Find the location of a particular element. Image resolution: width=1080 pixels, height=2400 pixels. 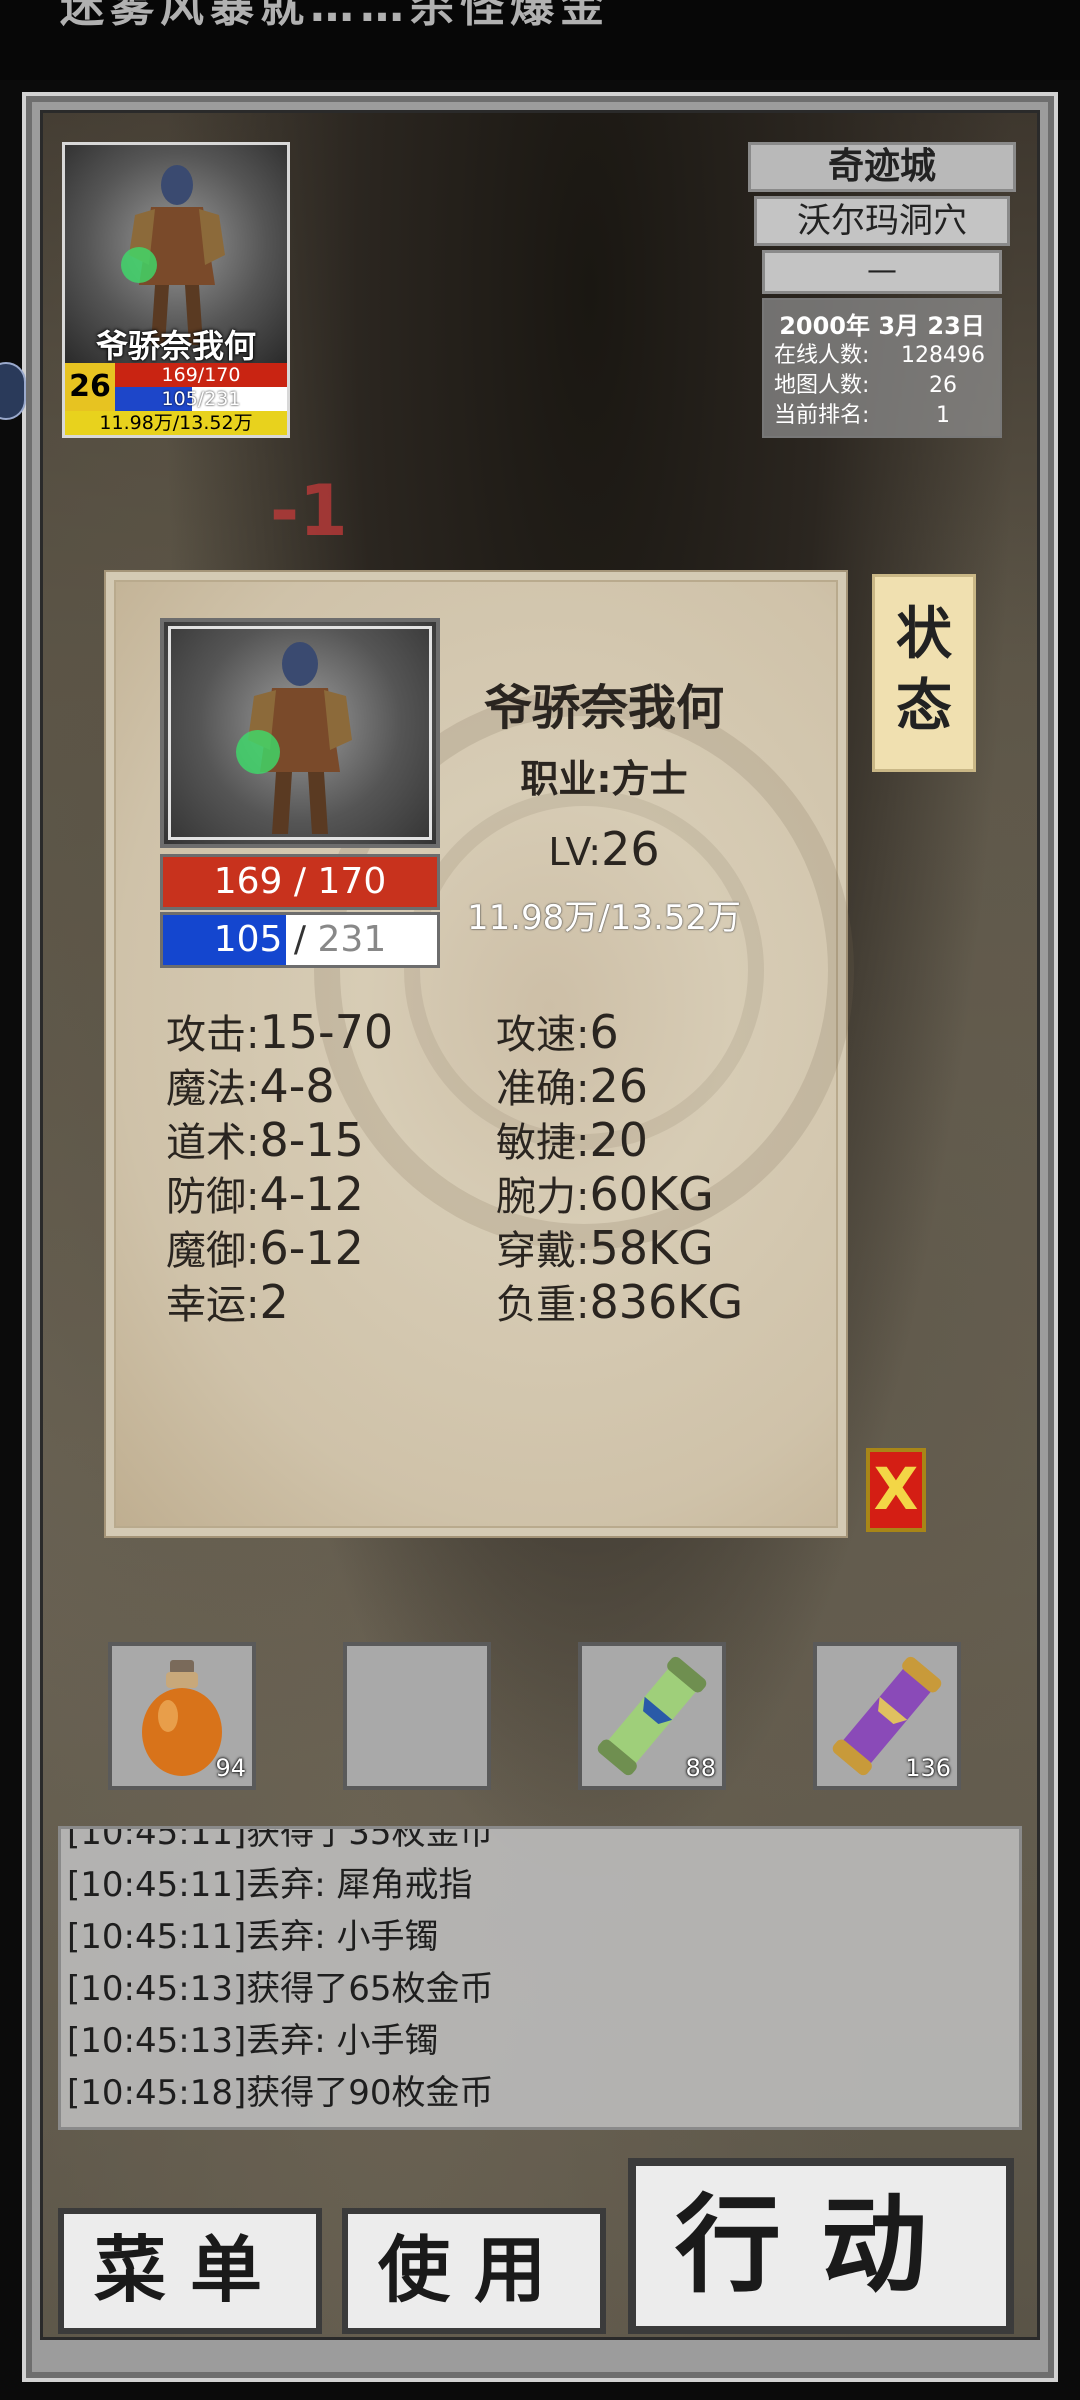

character-class: 职业:方士 is located at coordinates (604, 779).